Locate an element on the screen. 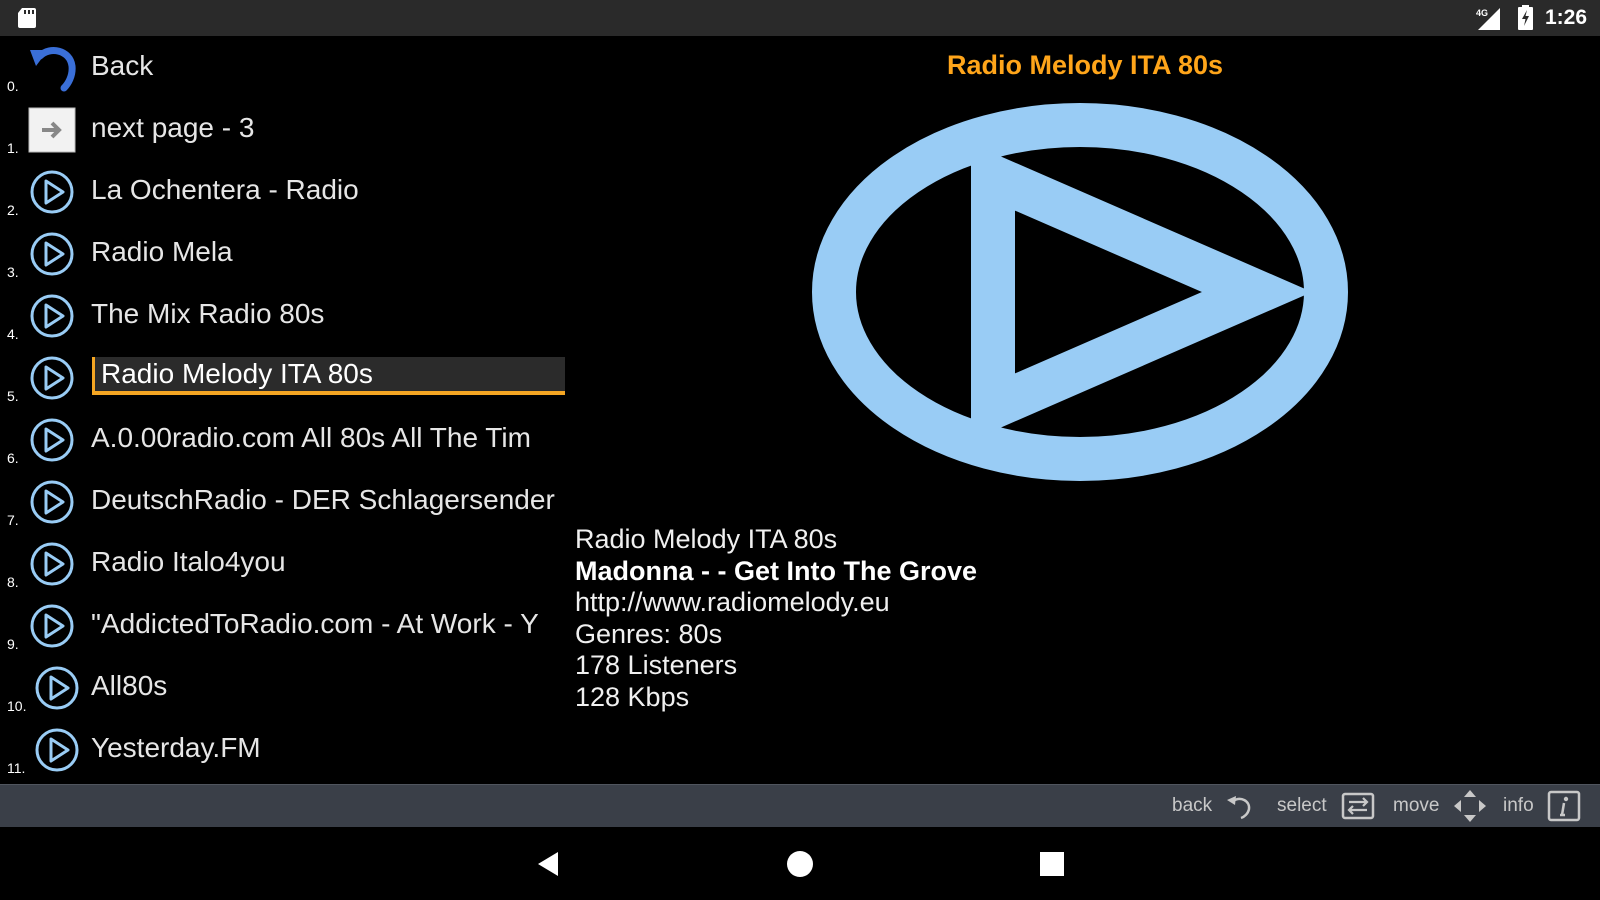  item-label: next page - 3 is located at coordinates (173, 127).